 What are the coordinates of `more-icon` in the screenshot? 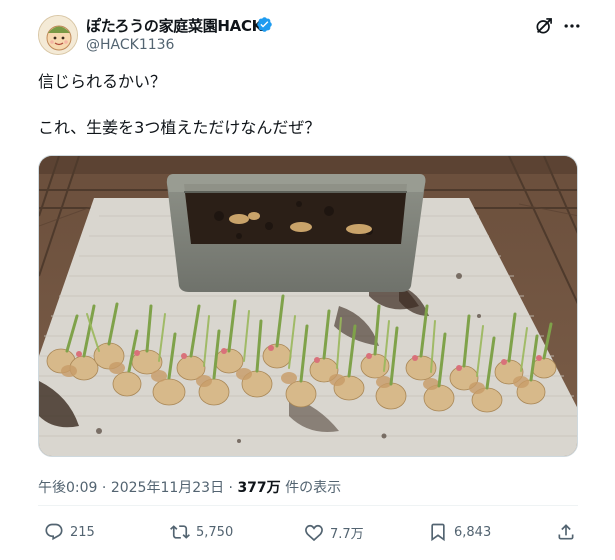 It's located at (572, 26).